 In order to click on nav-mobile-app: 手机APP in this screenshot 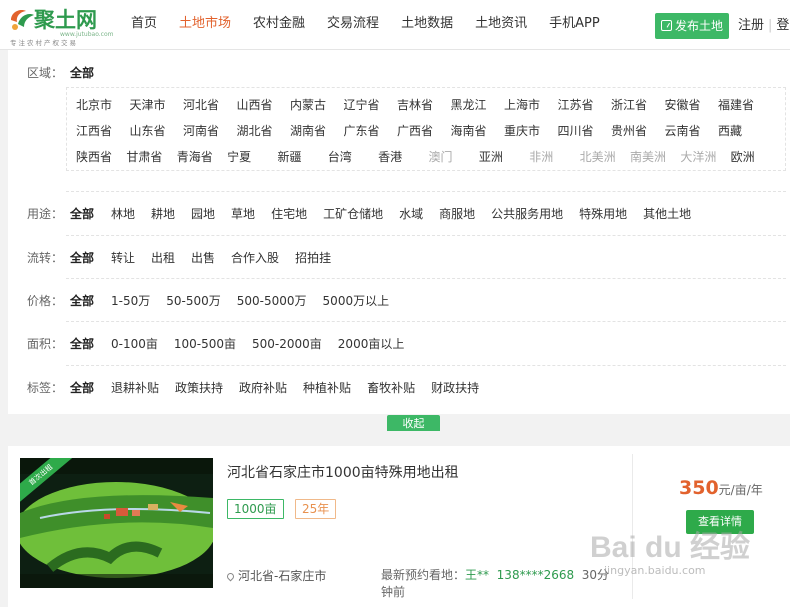, I will do `click(574, 25)`.